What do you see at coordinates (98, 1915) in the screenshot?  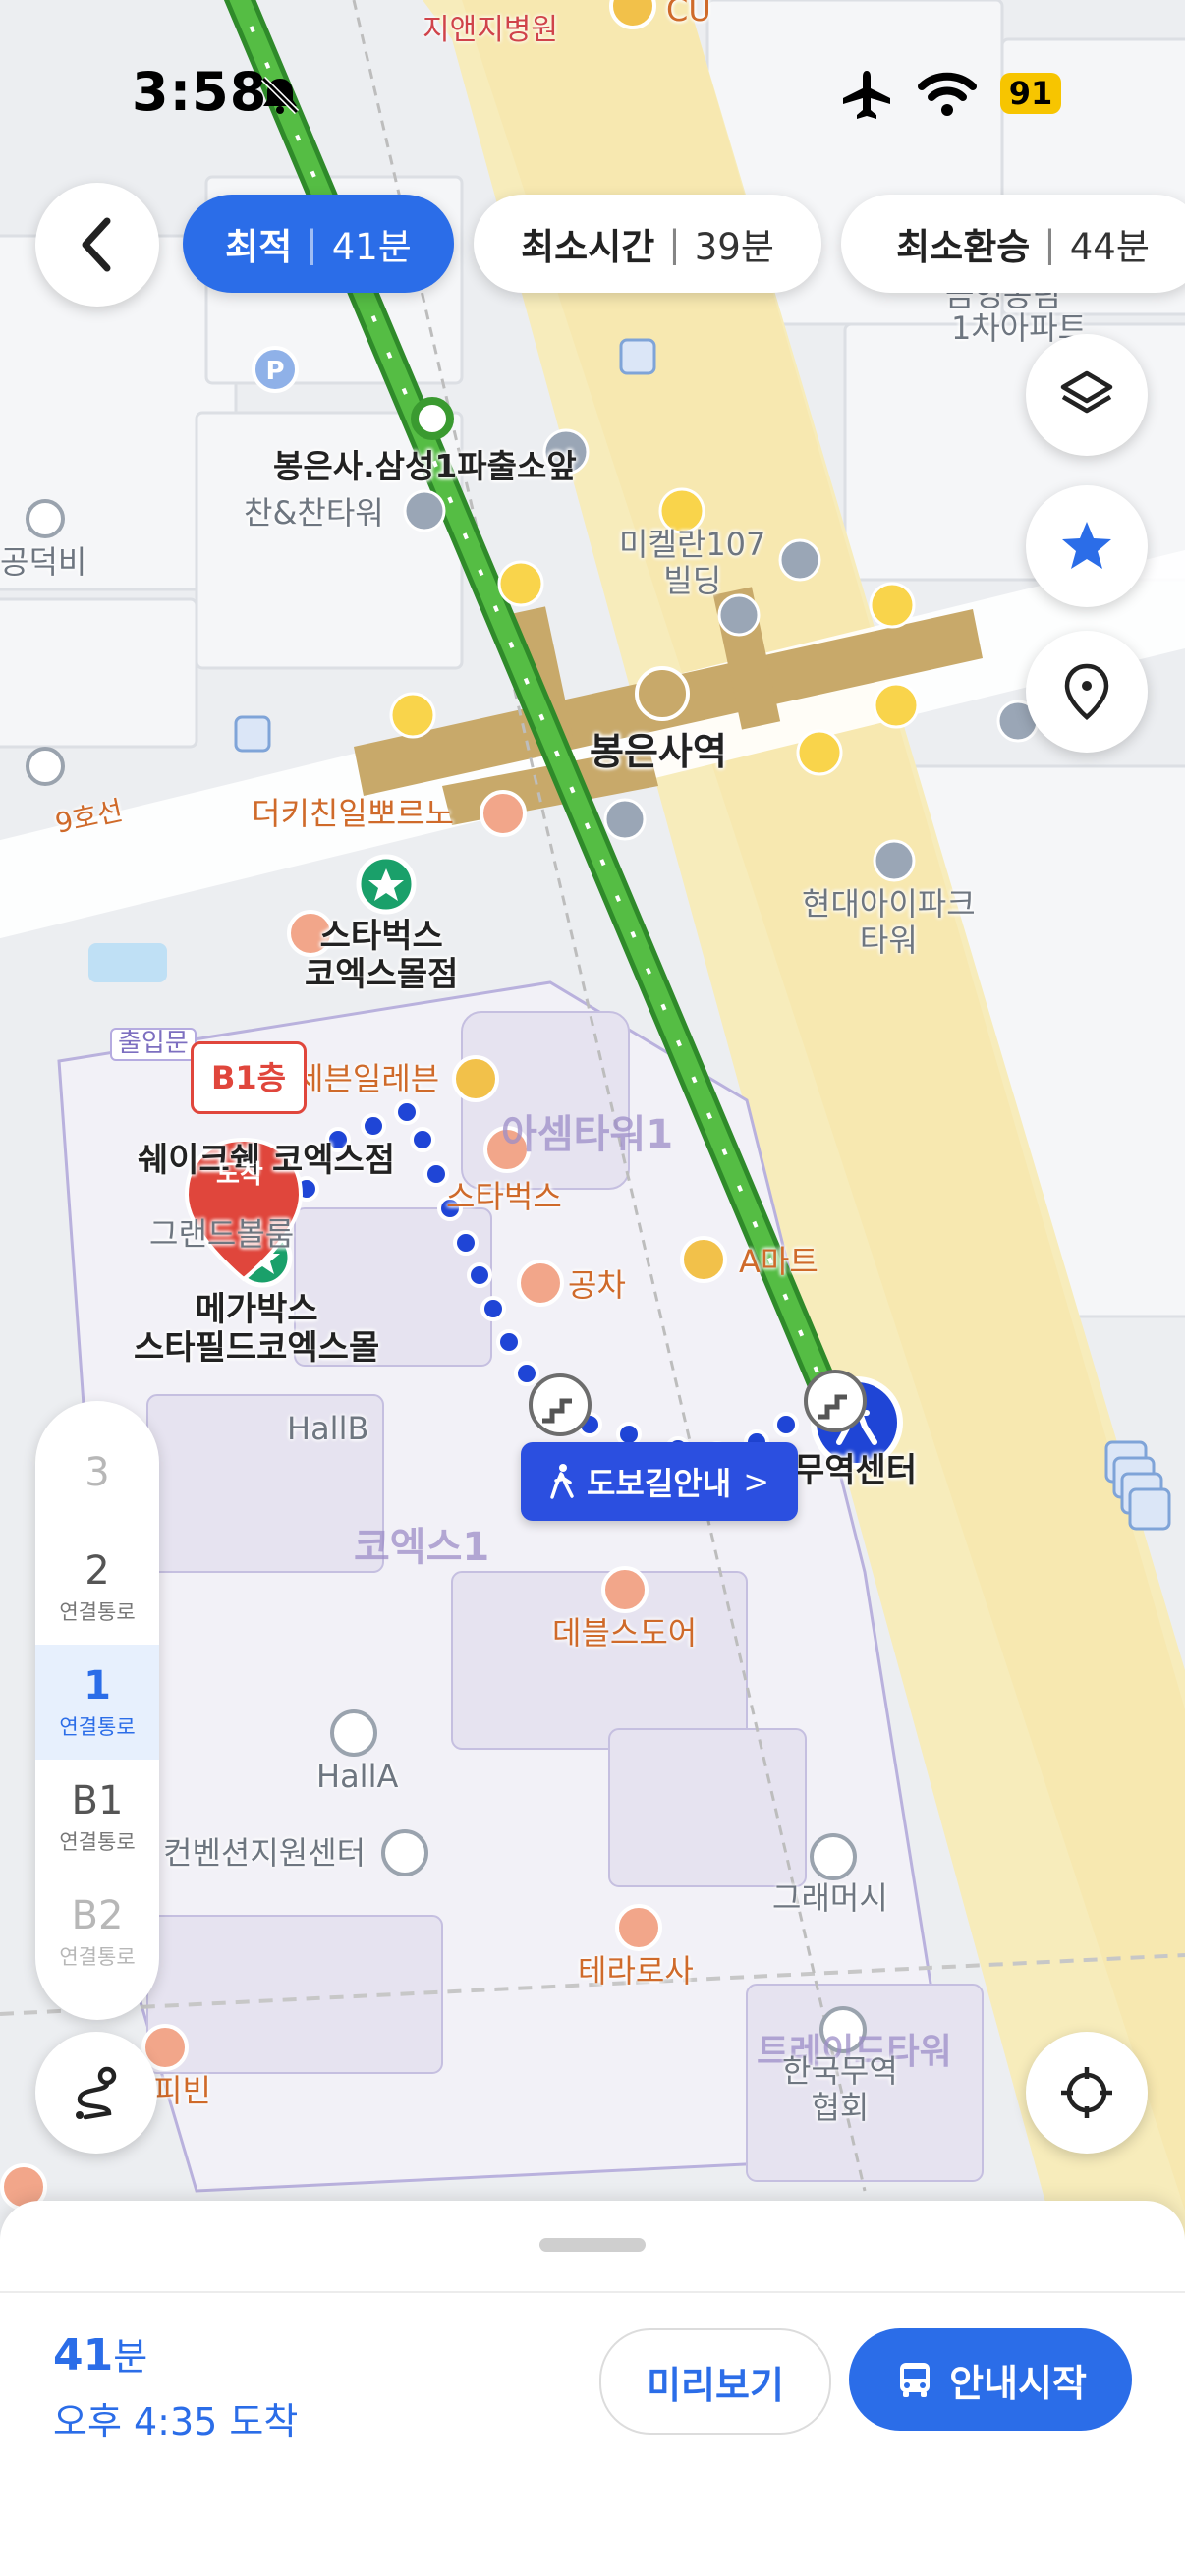 I see `floor-number: B2` at bounding box center [98, 1915].